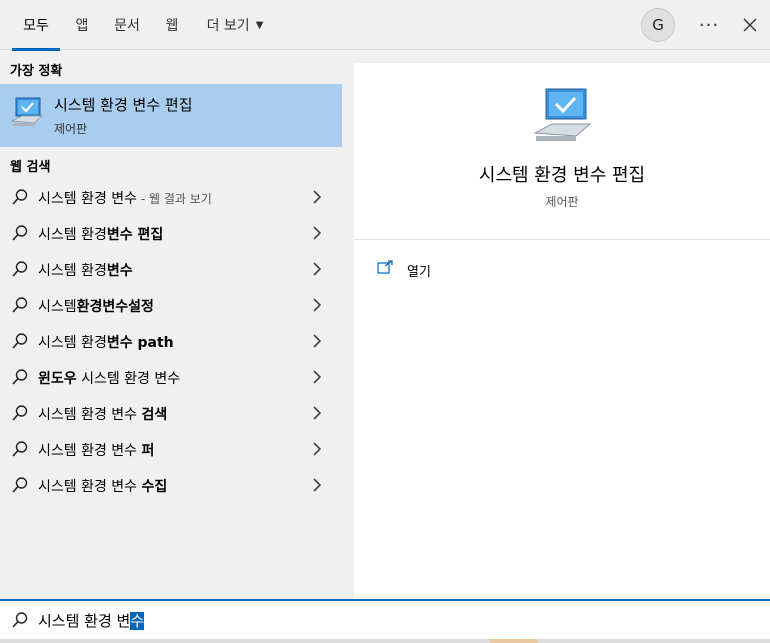 Image resolution: width=770 pixels, height=643 pixels. Describe the element at coordinates (171, 413) in the screenshot. I see `web-search-item: 시스템 환경 변수 검색` at that location.